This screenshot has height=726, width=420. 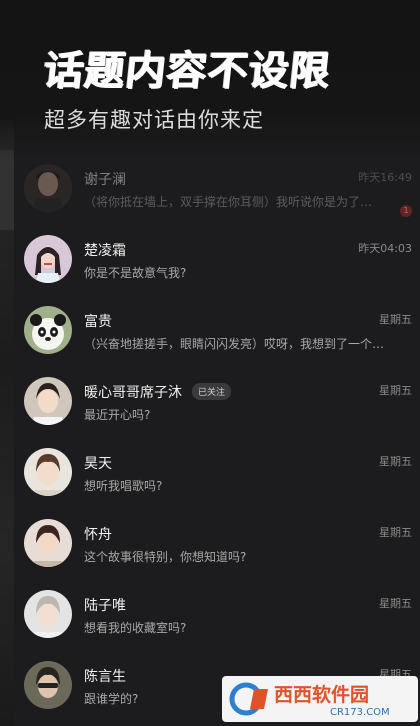 What do you see at coordinates (212, 391) in the screenshot?
I see `followed-badge: 已关注` at bounding box center [212, 391].